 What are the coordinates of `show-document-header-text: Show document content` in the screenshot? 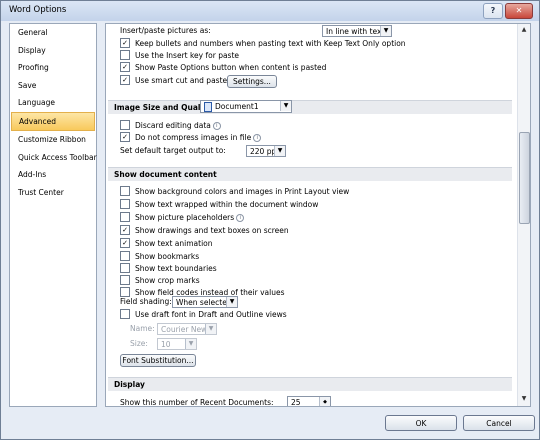 It's located at (165, 174).